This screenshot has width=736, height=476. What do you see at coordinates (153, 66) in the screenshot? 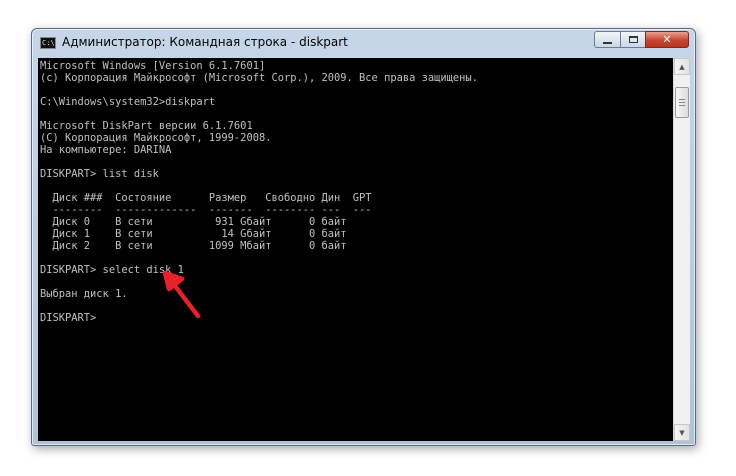
I see `console-line: Microsoft Windows [Version 6.1.7601]` at bounding box center [153, 66].